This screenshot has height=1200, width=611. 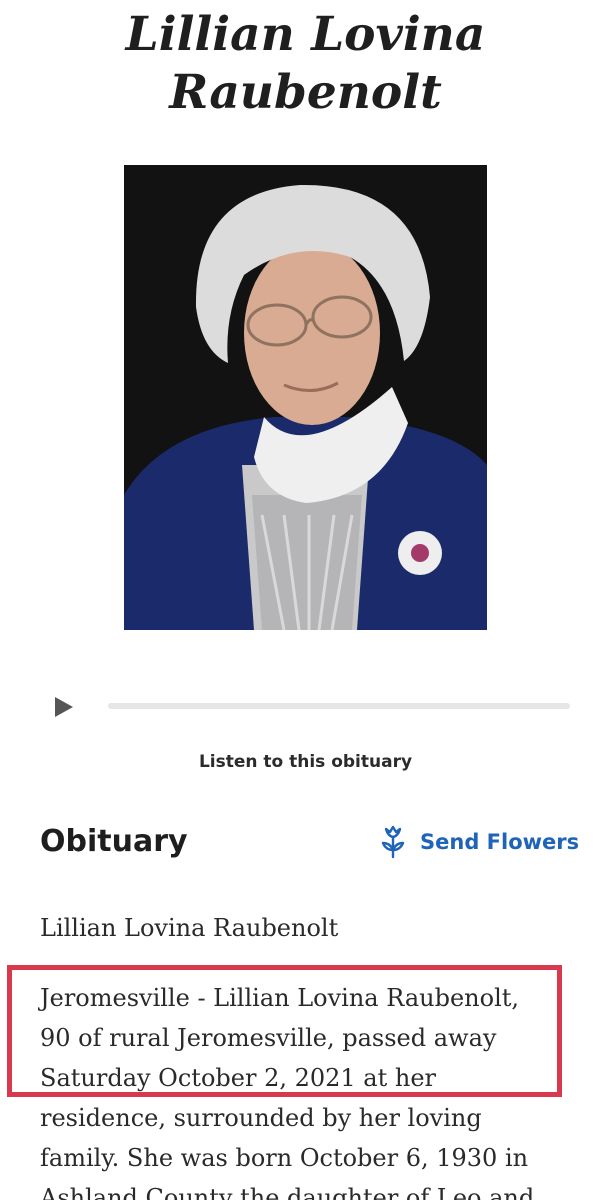 What do you see at coordinates (280, 998) in the screenshot?
I see `obituary-line: Jeromesville - Lillian Lovina Raubenolt,` at bounding box center [280, 998].